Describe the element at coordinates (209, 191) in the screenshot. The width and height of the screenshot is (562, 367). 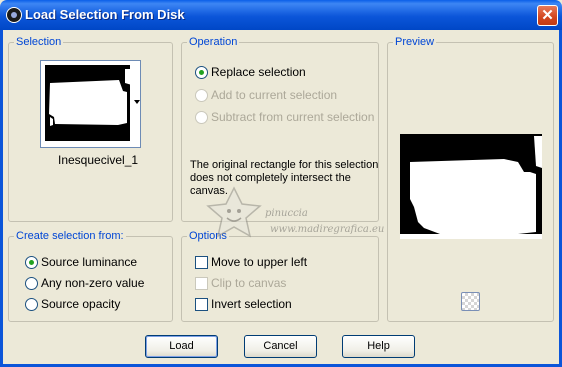
I see `intersection-message-line3: canvas.` at that location.